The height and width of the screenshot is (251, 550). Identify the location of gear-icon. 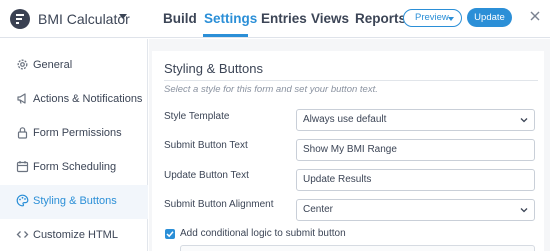
(22, 64).